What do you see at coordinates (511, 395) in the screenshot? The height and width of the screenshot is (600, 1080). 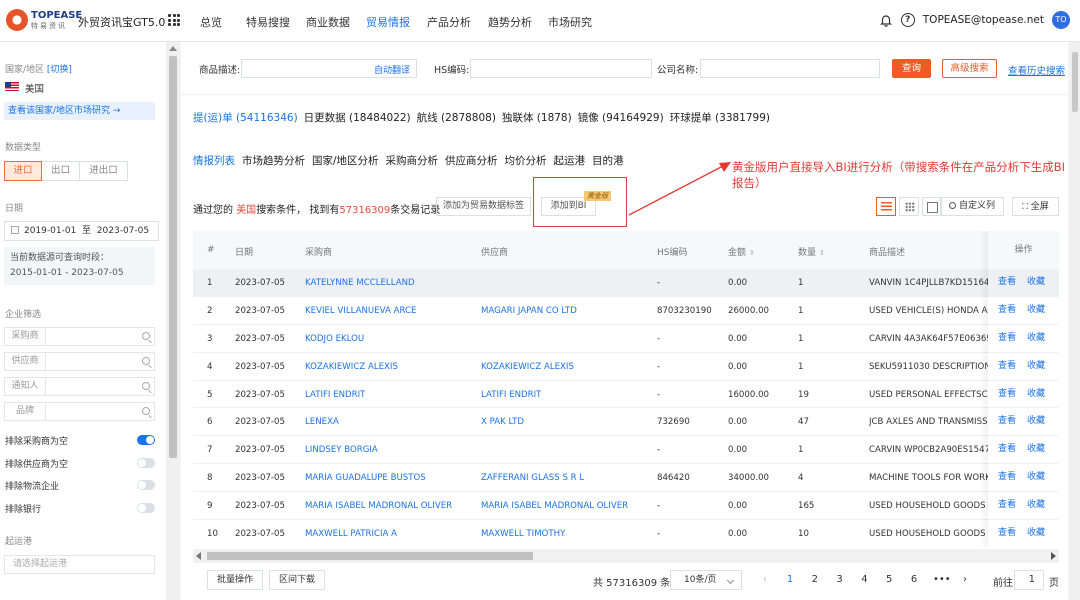 I see `cell-supplier: LATIFI ENDRIT` at bounding box center [511, 395].